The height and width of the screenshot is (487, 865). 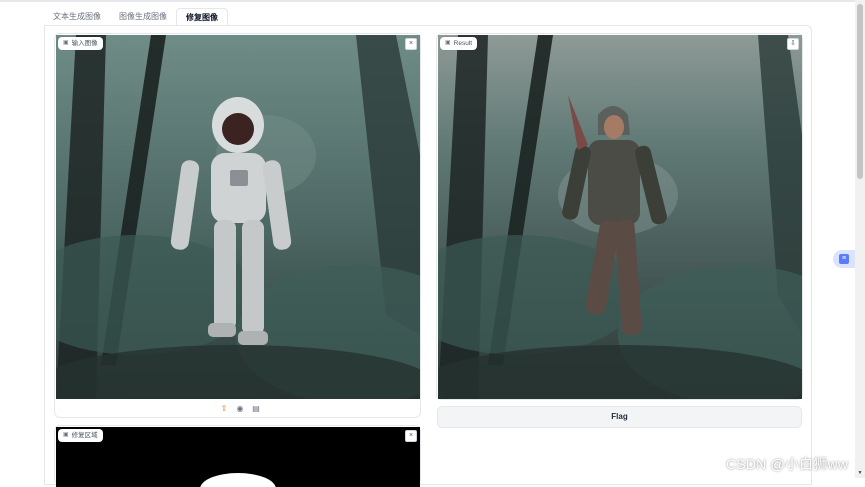 I want to click on mask-image-block: ▣ 修复区域 ×, so click(x=237, y=456).